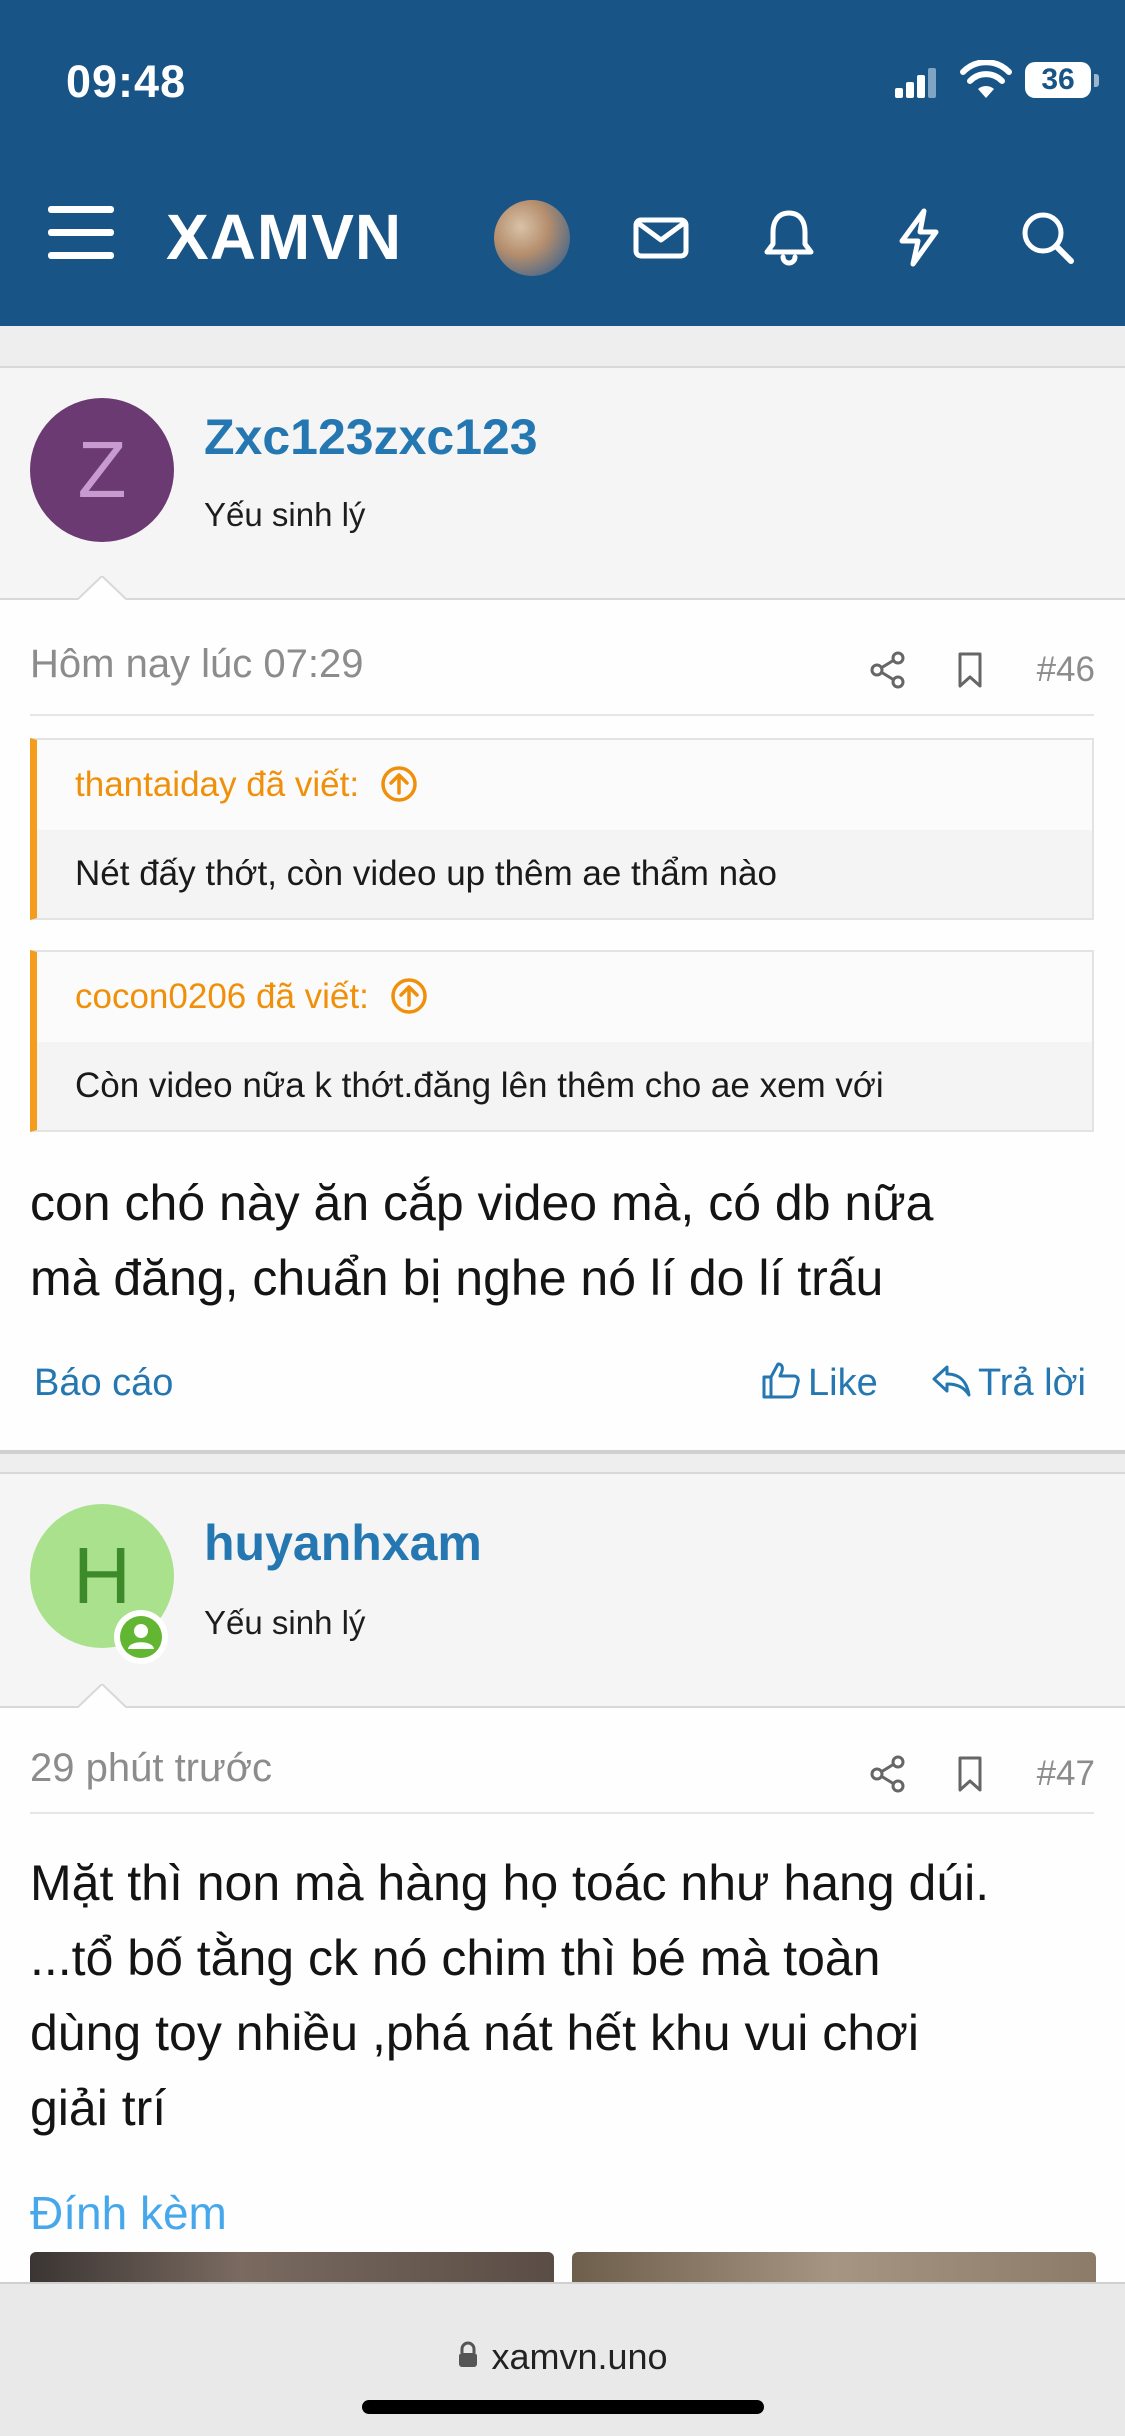  What do you see at coordinates (579, 2356) in the screenshot?
I see `url-text: xamvn.uno` at bounding box center [579, 2356].